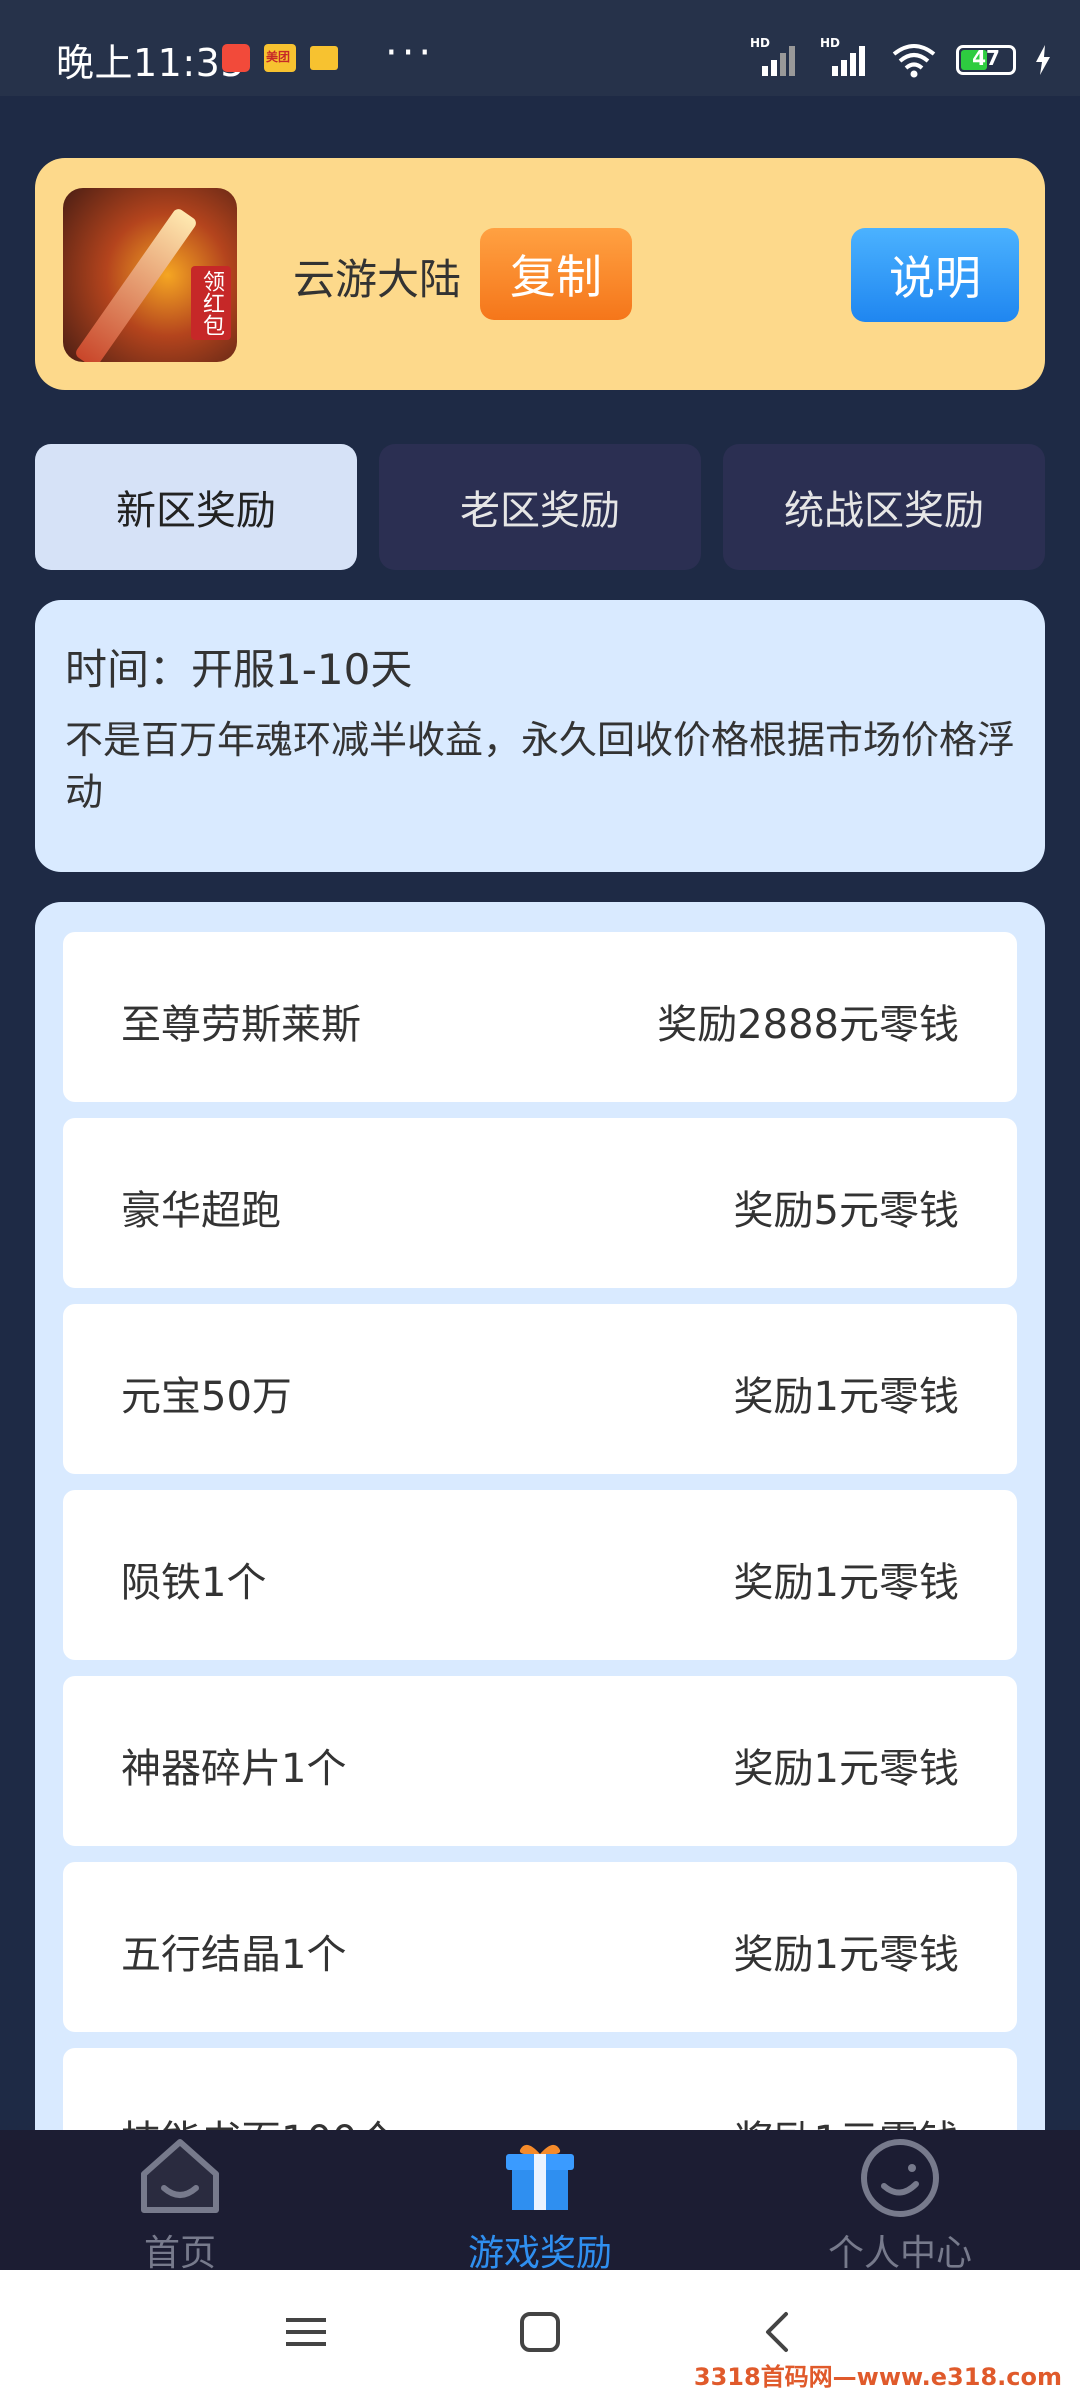 This screenshot has height=2400, width=1080. Describe the element at coordinates (196, 507) in the screenshot. I see `tab-new-server: 新区奖励` at that location.